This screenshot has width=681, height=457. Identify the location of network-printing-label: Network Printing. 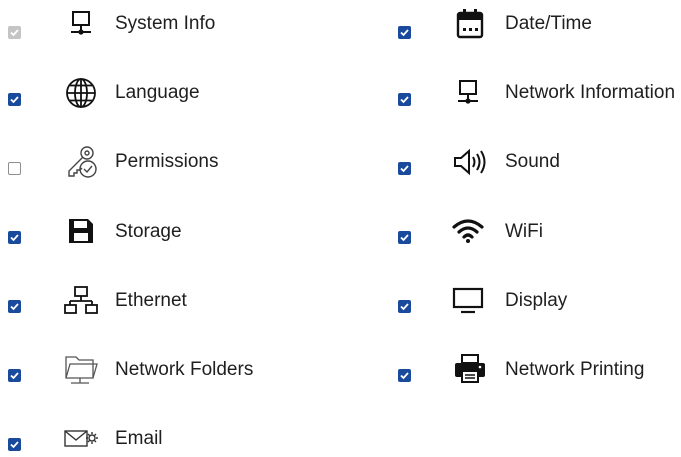
(575, 369).